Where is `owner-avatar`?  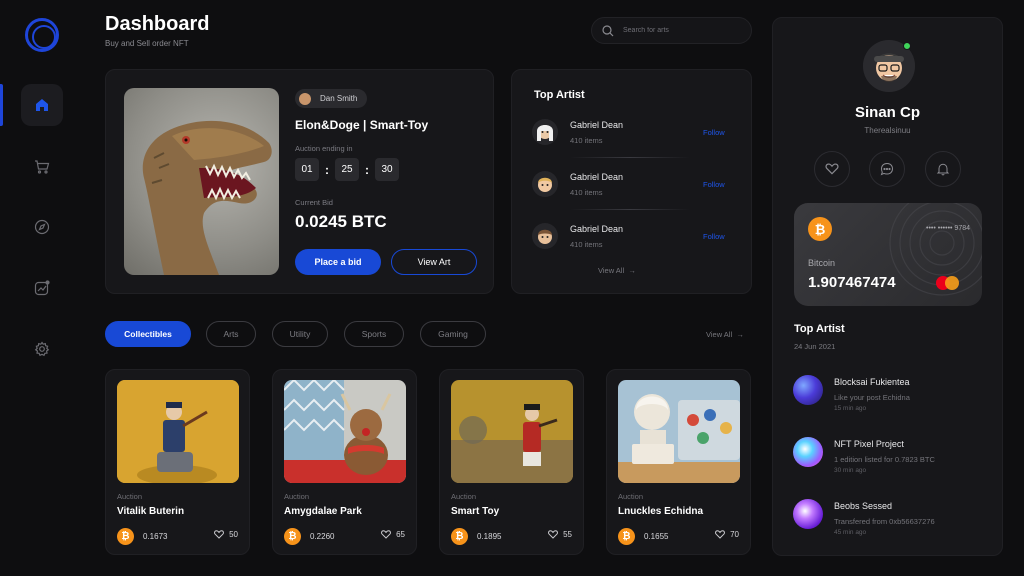 owner-avatar is located at coordinates (305, 98).